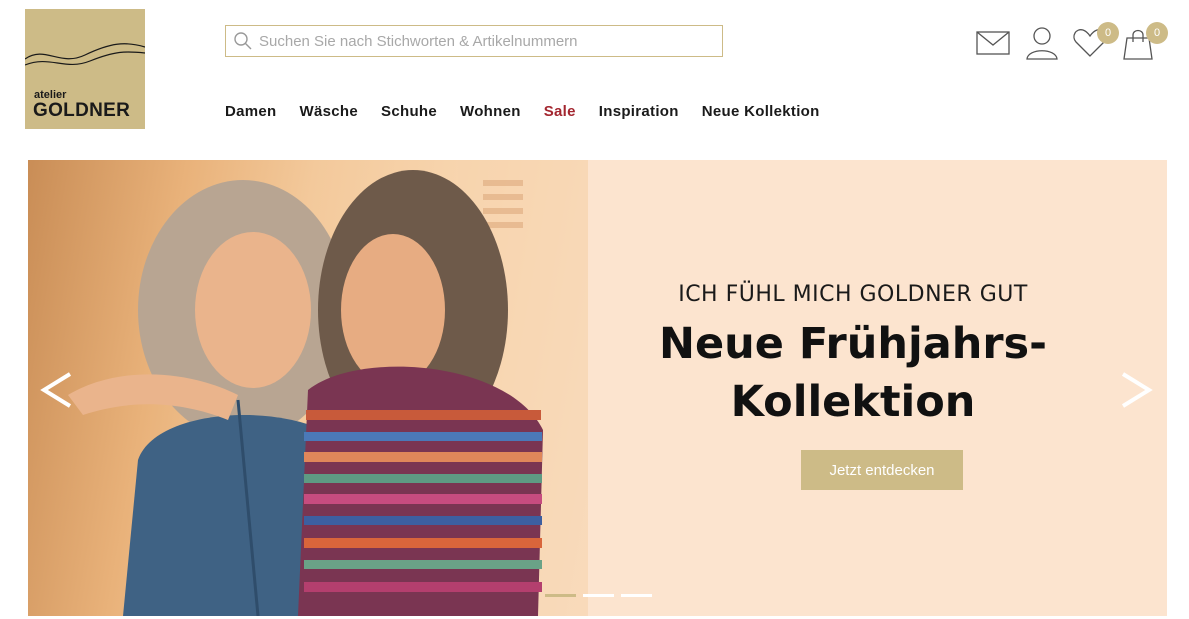 The height and width of the screenshot is (619, 1189). What do you see at coordinates (1157, 33) in the screenshot?
I see `cart-count-badge: 0` at bounding box center [1157, 33].